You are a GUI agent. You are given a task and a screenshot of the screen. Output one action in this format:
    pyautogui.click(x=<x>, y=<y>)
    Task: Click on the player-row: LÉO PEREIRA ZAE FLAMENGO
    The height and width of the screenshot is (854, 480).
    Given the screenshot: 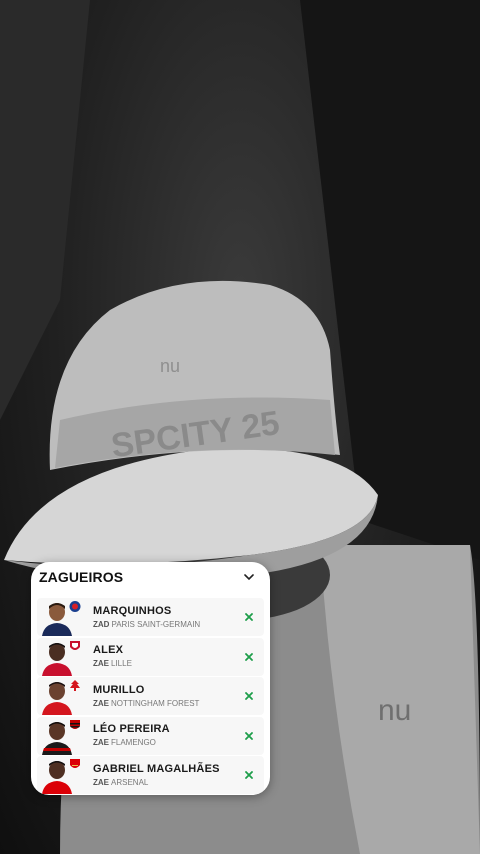 What is the action you would take?
    pyautogui.click(x=150, y=735)
    